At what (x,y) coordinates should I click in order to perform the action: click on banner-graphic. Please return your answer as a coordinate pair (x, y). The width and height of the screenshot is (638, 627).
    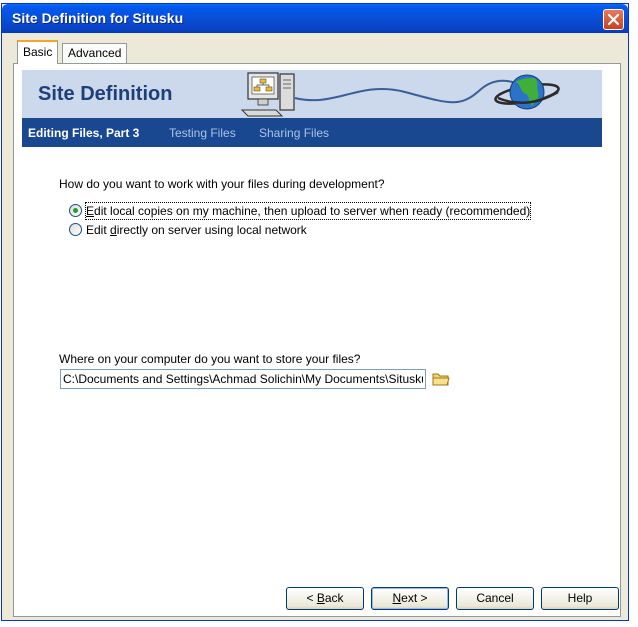
    Looking at the image, I should click on (400, 94).